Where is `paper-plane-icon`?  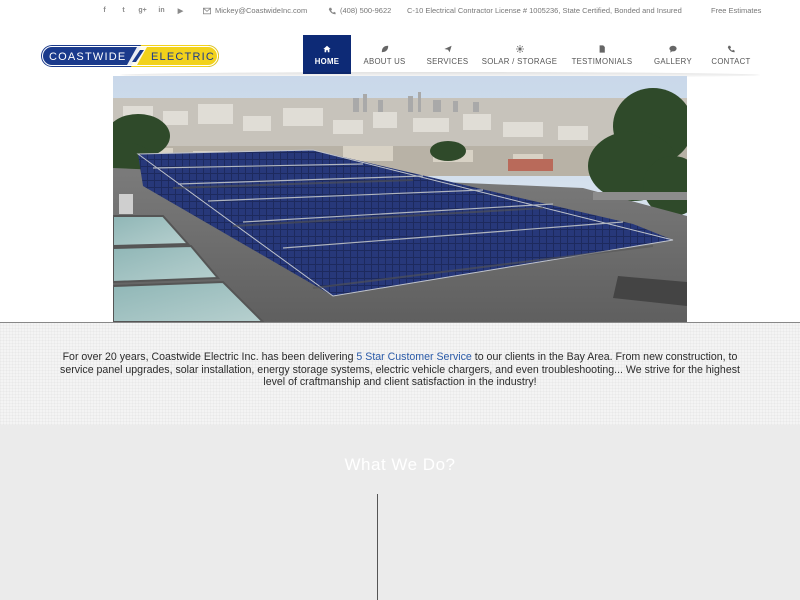 paper-plane-icon is located at coordinates (448, 49).